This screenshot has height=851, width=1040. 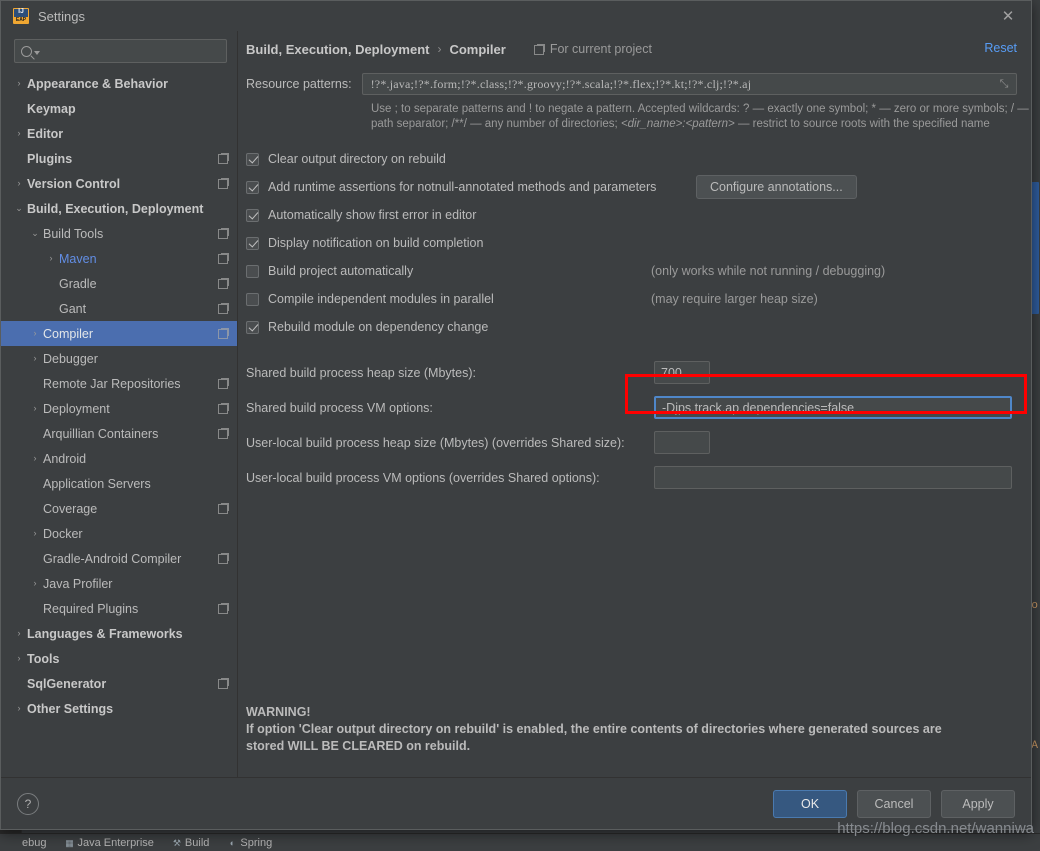 What do you see at coordinates (26, 51) in the screenshot?
I see `search-icon` at bounding box center [26, 51].